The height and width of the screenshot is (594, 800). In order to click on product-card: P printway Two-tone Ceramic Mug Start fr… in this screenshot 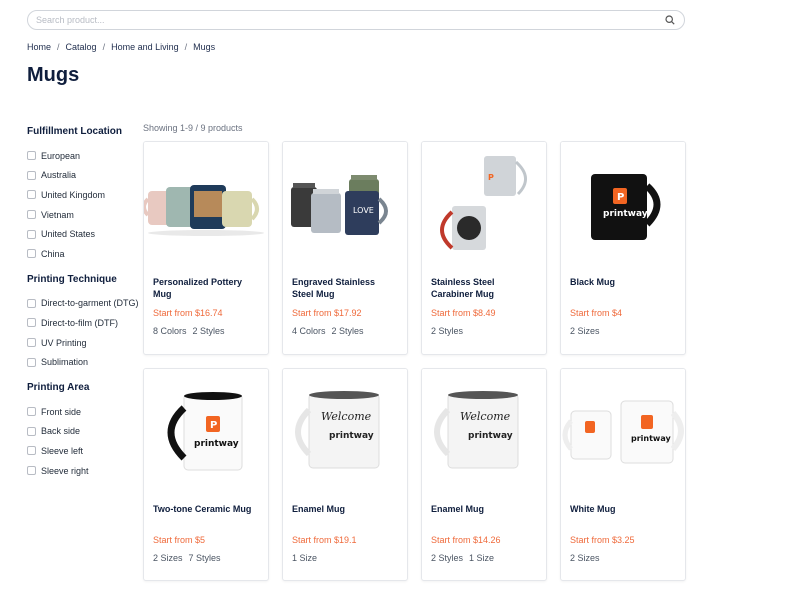, I will do `click(206, 474)`.